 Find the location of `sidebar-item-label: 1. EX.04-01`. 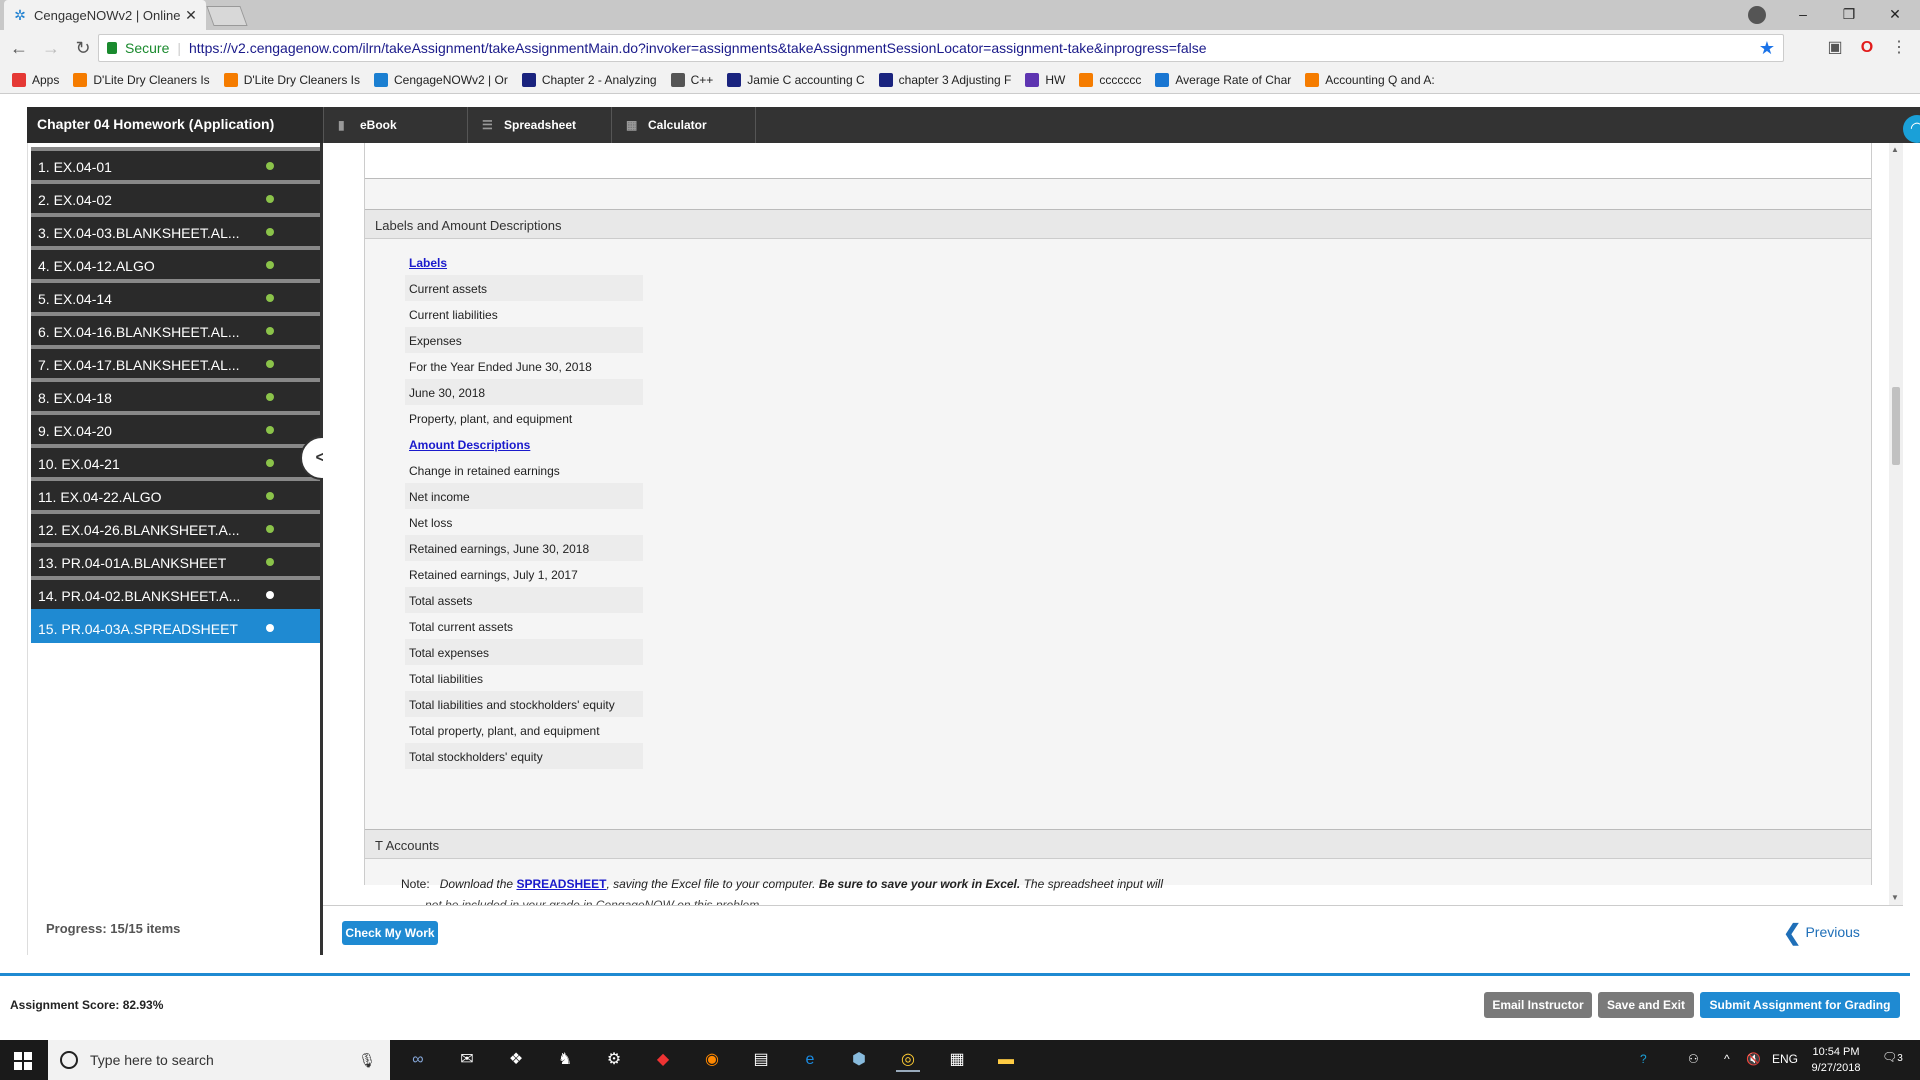

sidebar-item-label: 1. EX.04-01 is located at coordinates (75, 167).